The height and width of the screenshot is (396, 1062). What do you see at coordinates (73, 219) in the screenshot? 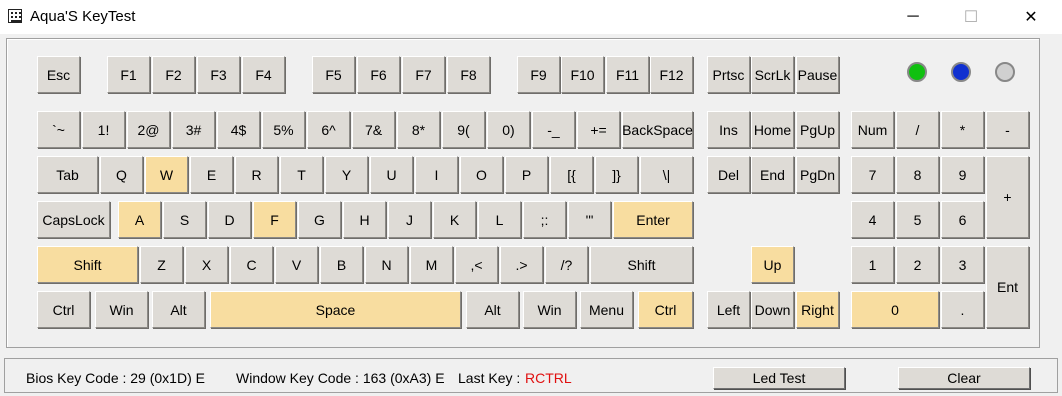
I see `key-capslock: CapsLock` at bounding box center [73, 219].